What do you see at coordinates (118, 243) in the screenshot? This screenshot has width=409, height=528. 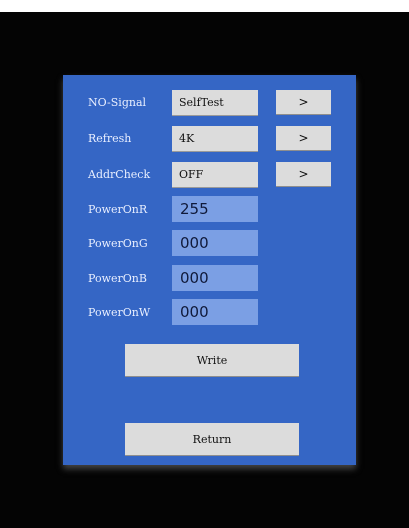 I see `power-on-g-label: PowerOnG` at bounding box center [118, 243].